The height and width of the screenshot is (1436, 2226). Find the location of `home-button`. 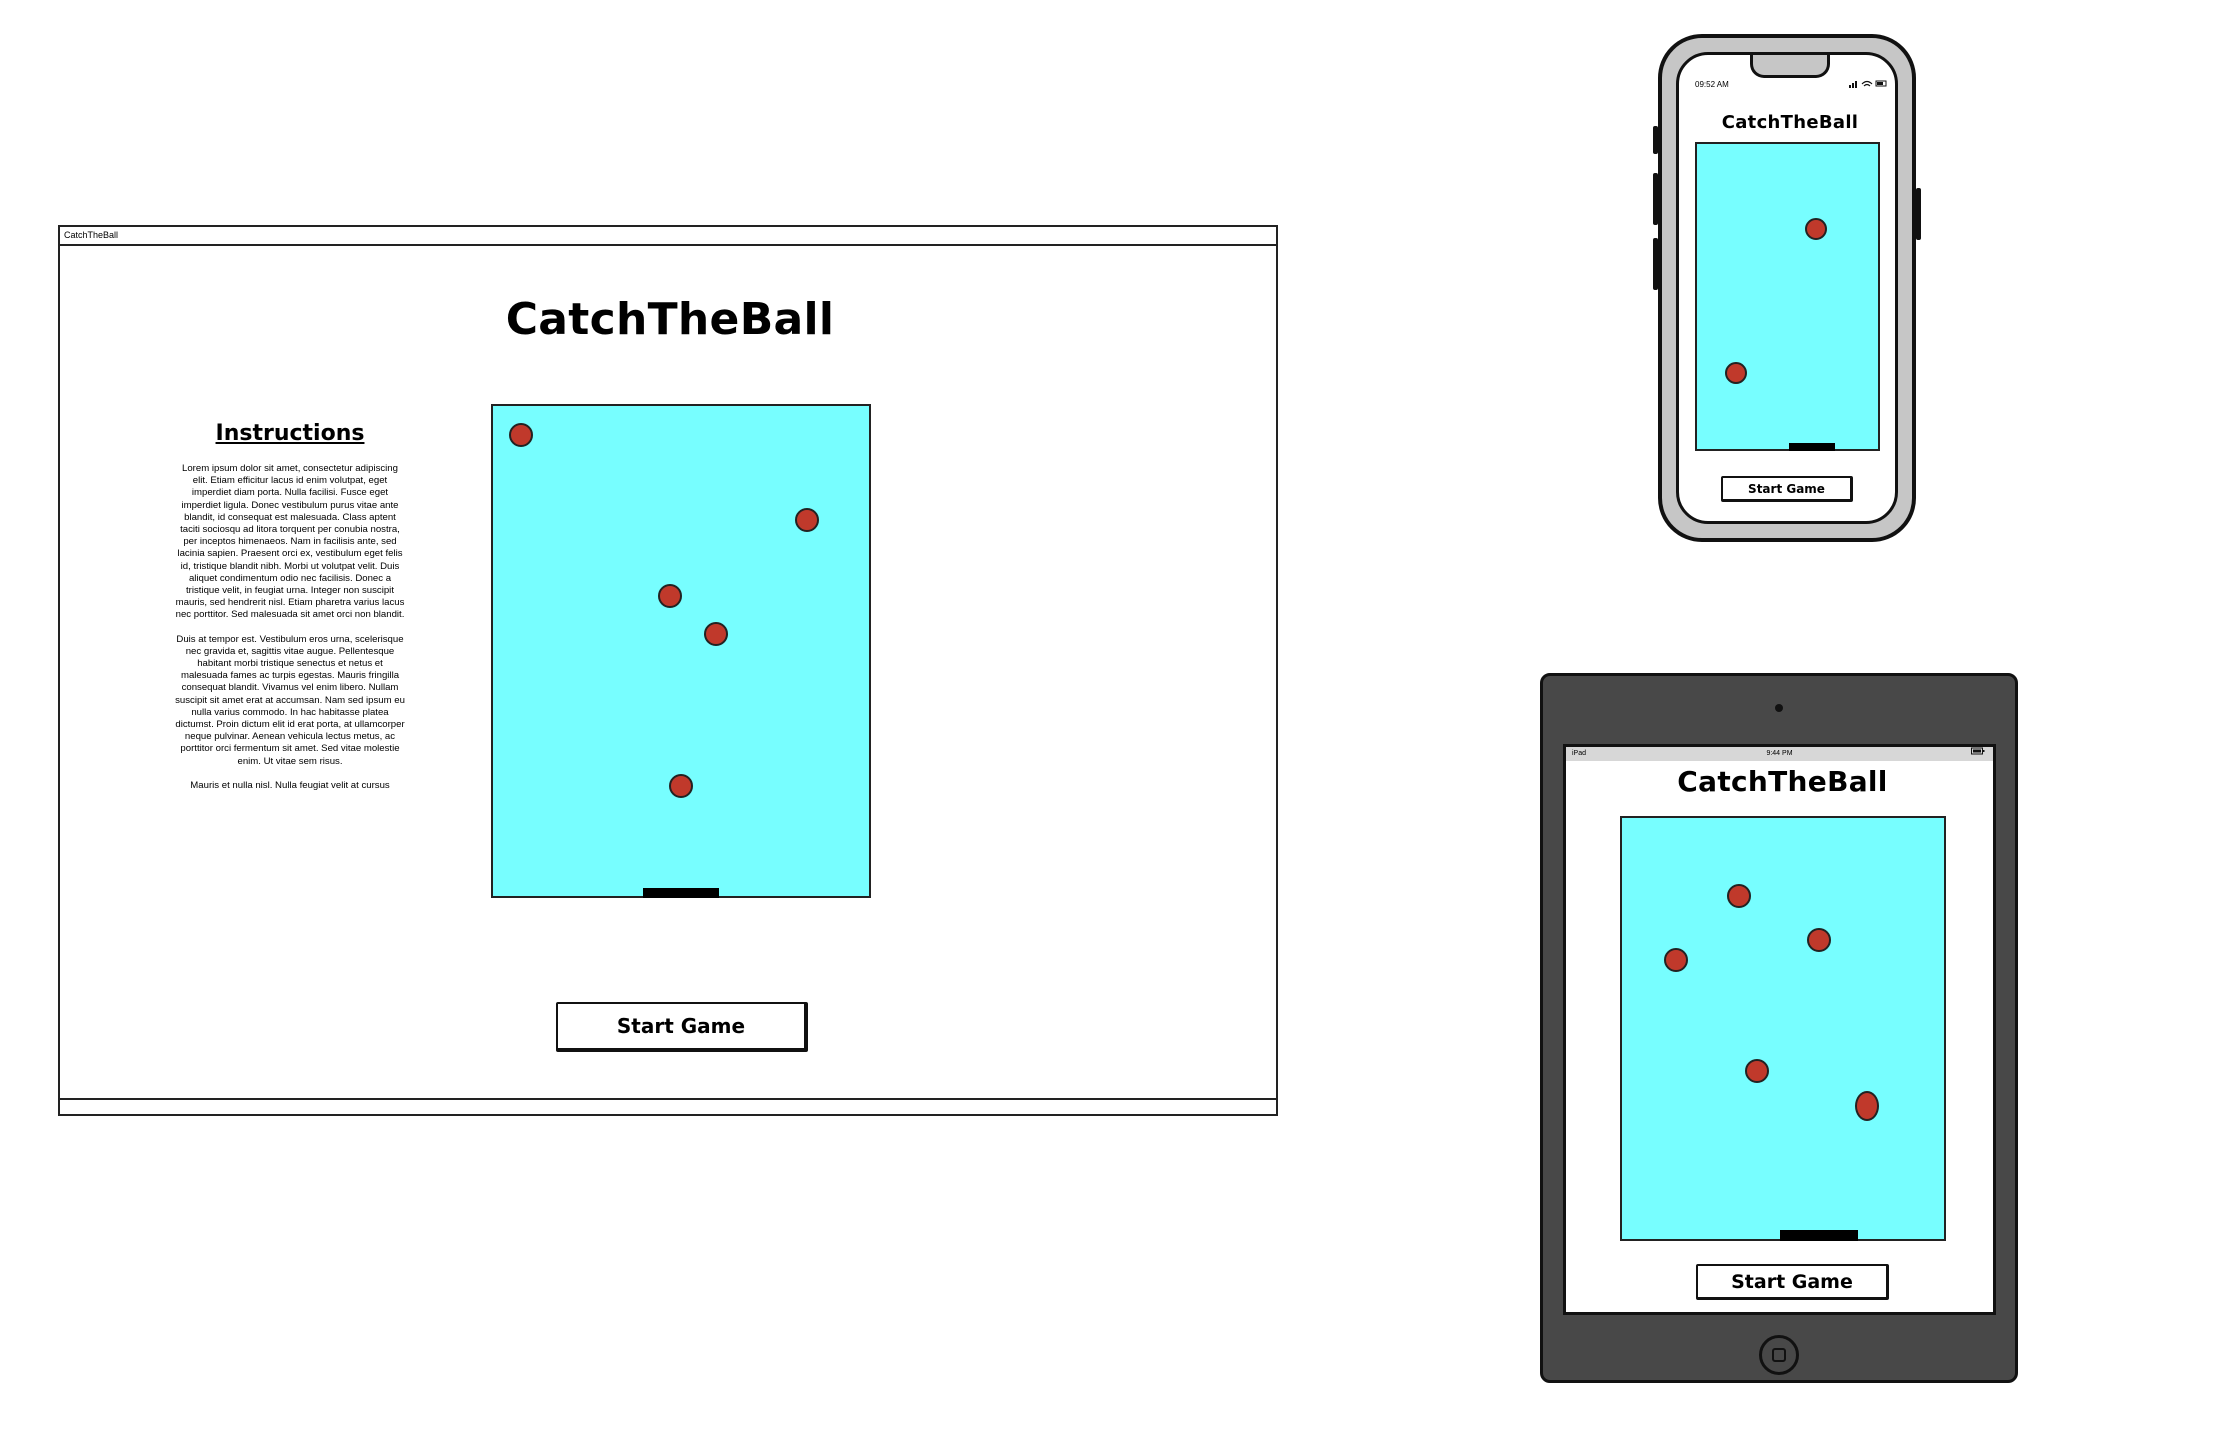

home-button is located at coordinates (1779, 1355).